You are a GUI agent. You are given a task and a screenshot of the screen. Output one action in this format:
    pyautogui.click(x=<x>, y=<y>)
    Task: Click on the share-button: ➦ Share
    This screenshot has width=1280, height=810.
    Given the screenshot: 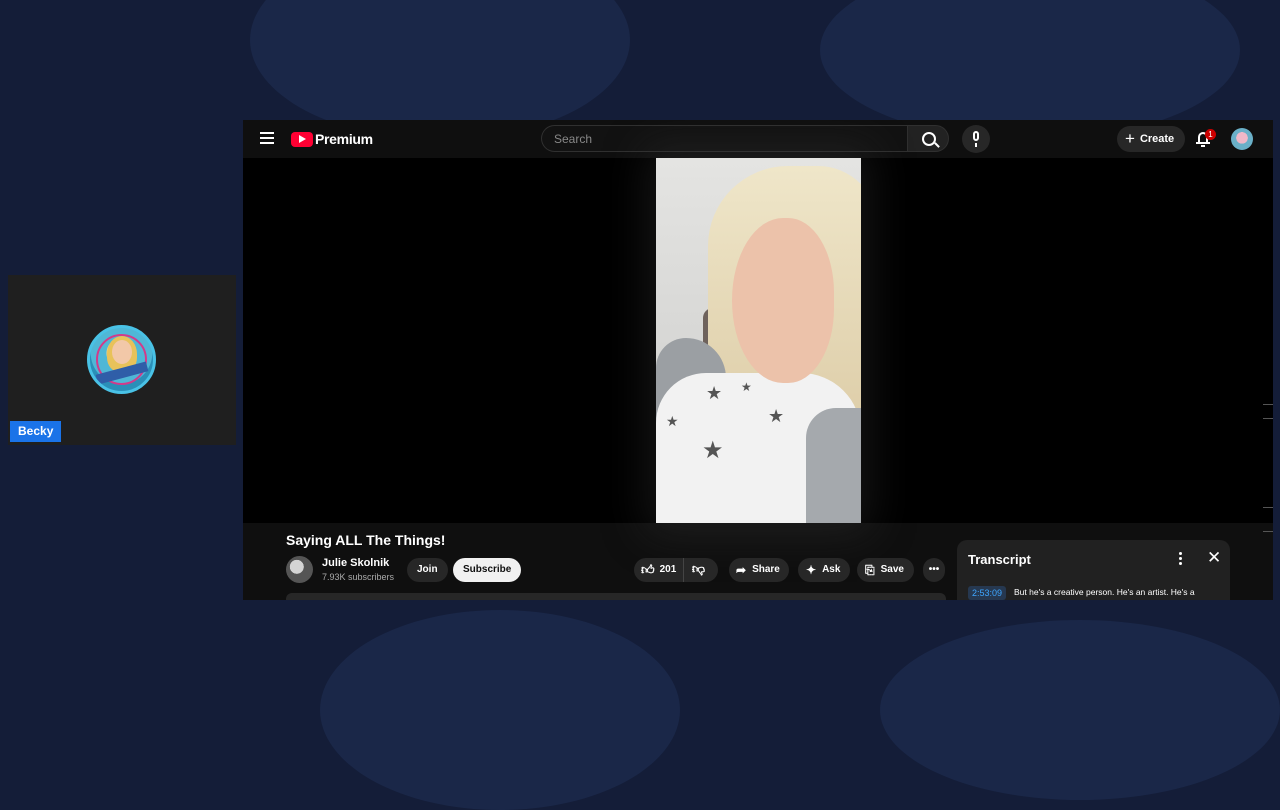 What is the action you would take?
    pyautogui.click(x=759, y=570)
    